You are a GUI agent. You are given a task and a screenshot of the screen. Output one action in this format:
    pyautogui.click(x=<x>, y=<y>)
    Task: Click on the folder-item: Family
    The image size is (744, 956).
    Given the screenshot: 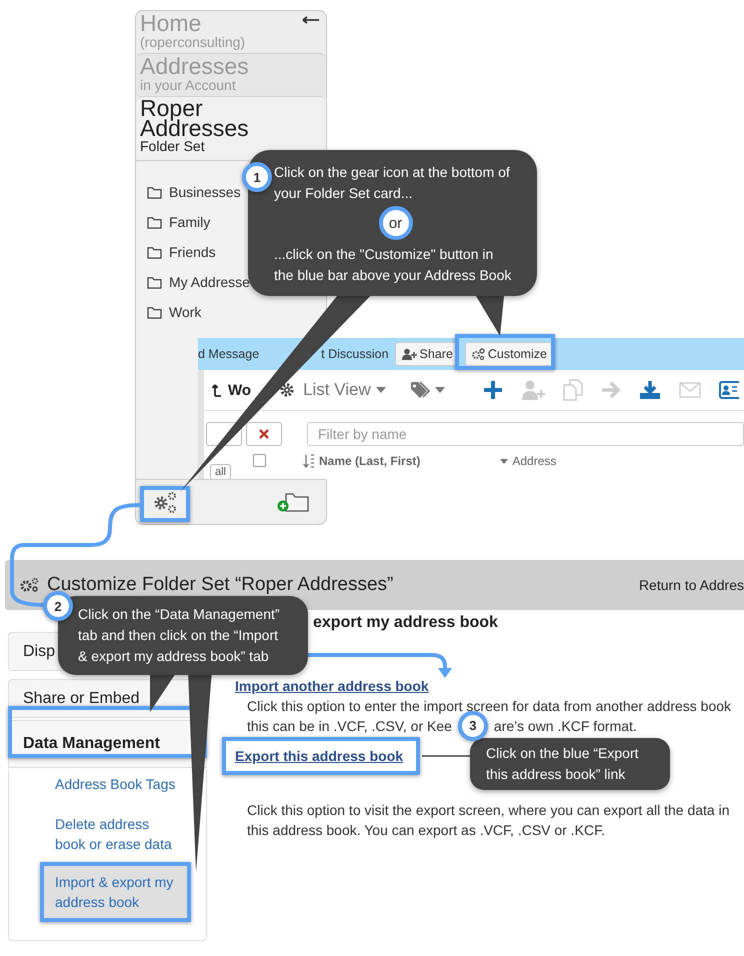 What is the action you would take?
    pyautogui.click(x=178, y=222)
    